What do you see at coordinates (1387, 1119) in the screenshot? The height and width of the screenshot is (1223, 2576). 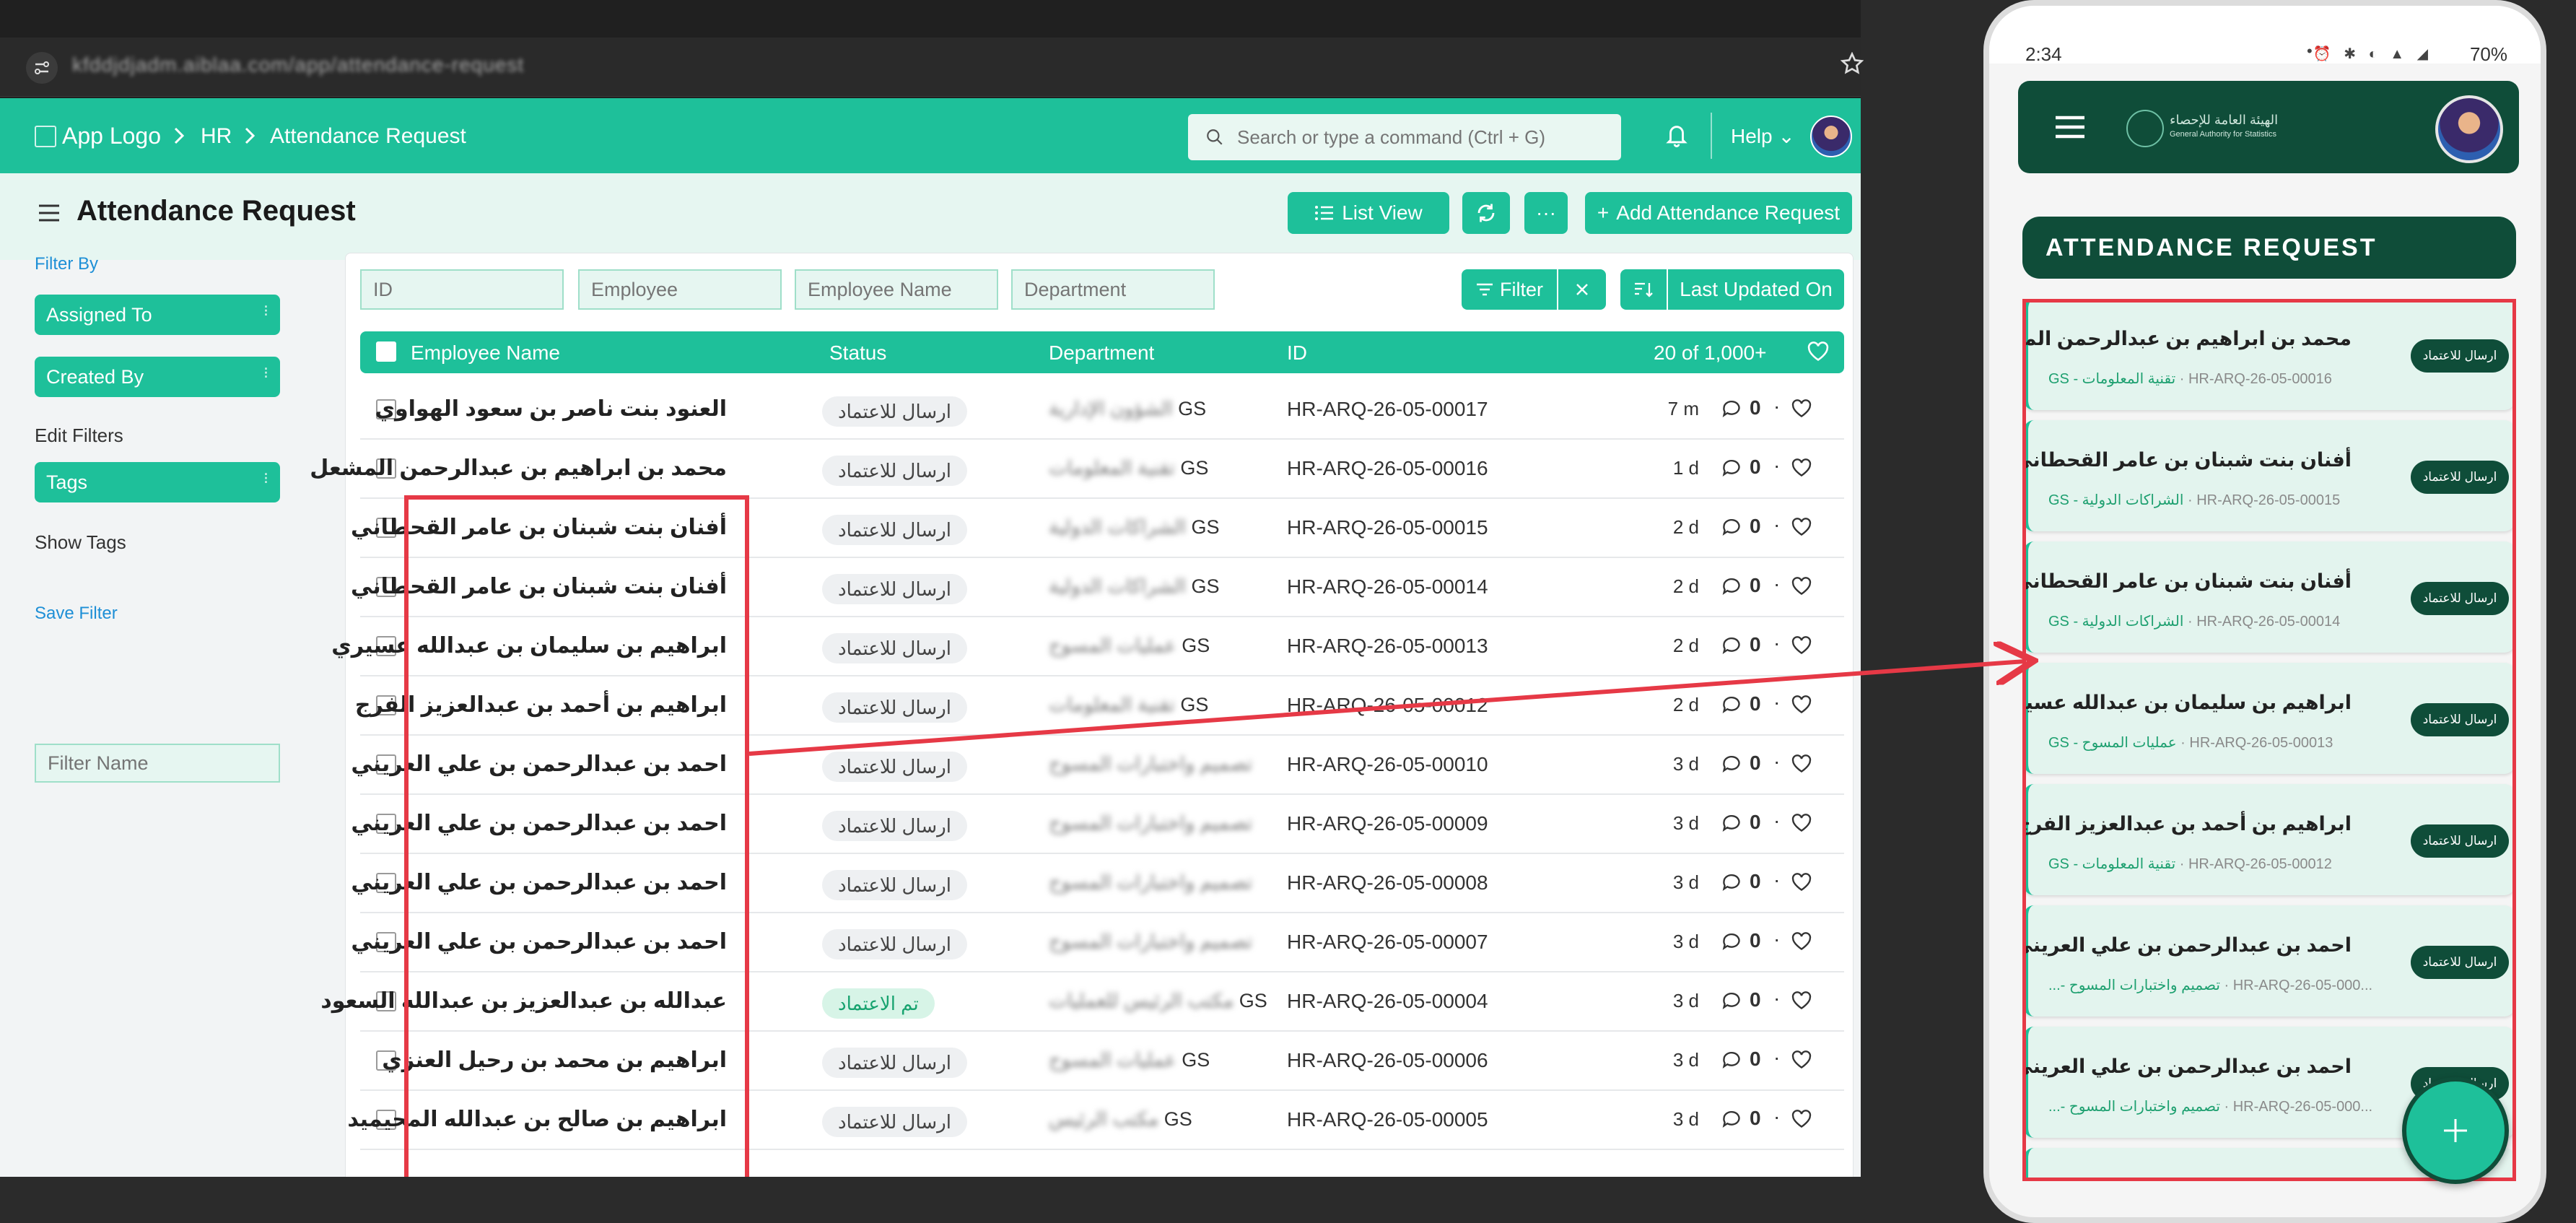 I see `request-id: HR-ARQ-26-05-00005` at bounding box center [1387, 1119].